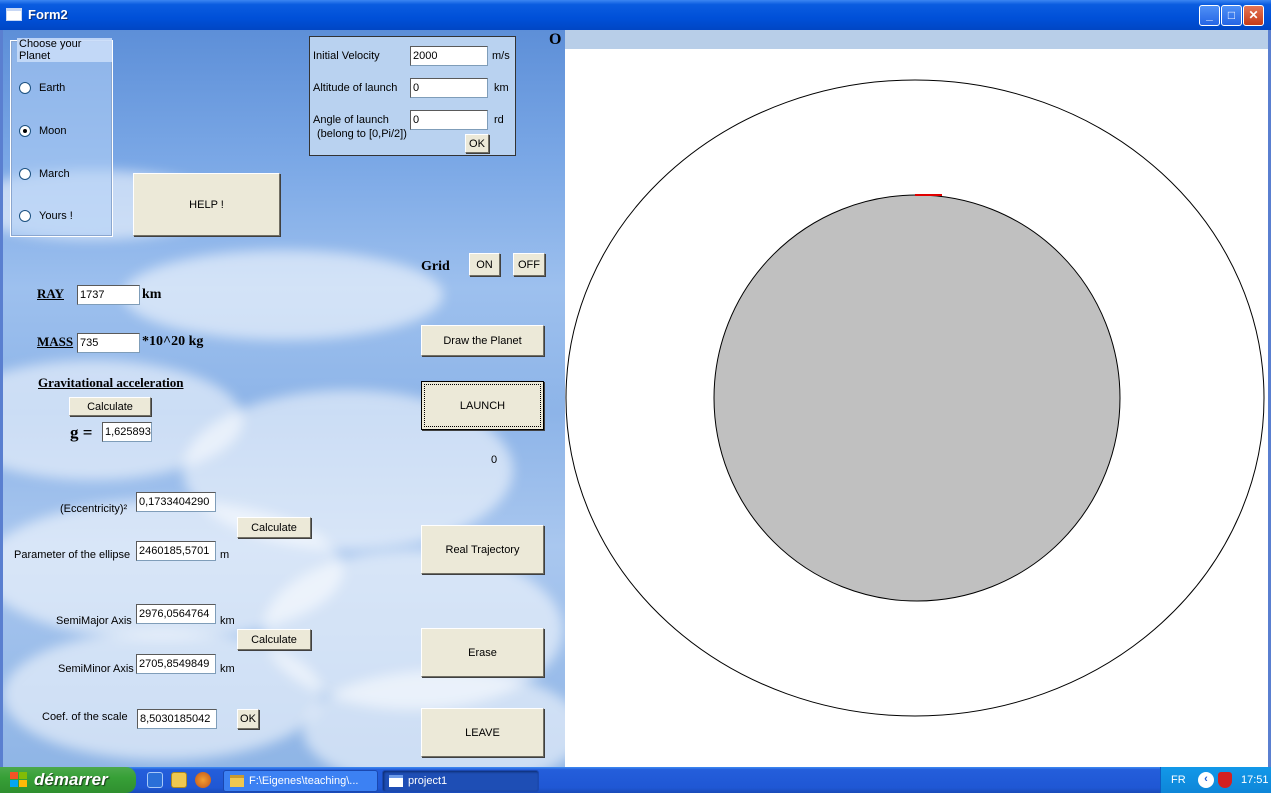 Image resolution: width=1271 pixels, height=793 pixels. I want to click on mass-label: MASS, so click(55, 341).